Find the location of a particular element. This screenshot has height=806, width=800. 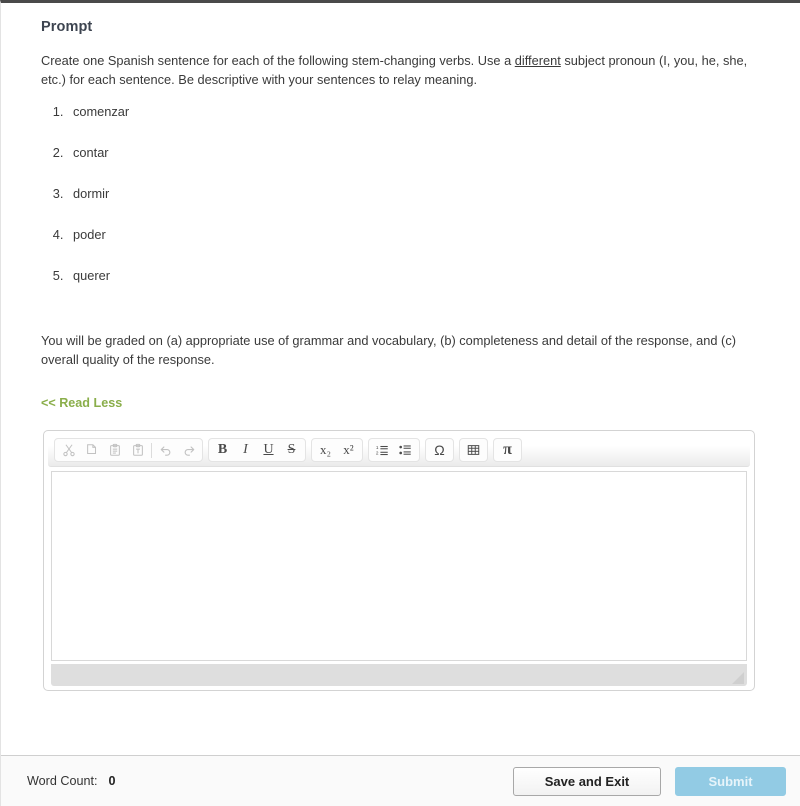

underline-button: U is located at coordinates (268, 450).